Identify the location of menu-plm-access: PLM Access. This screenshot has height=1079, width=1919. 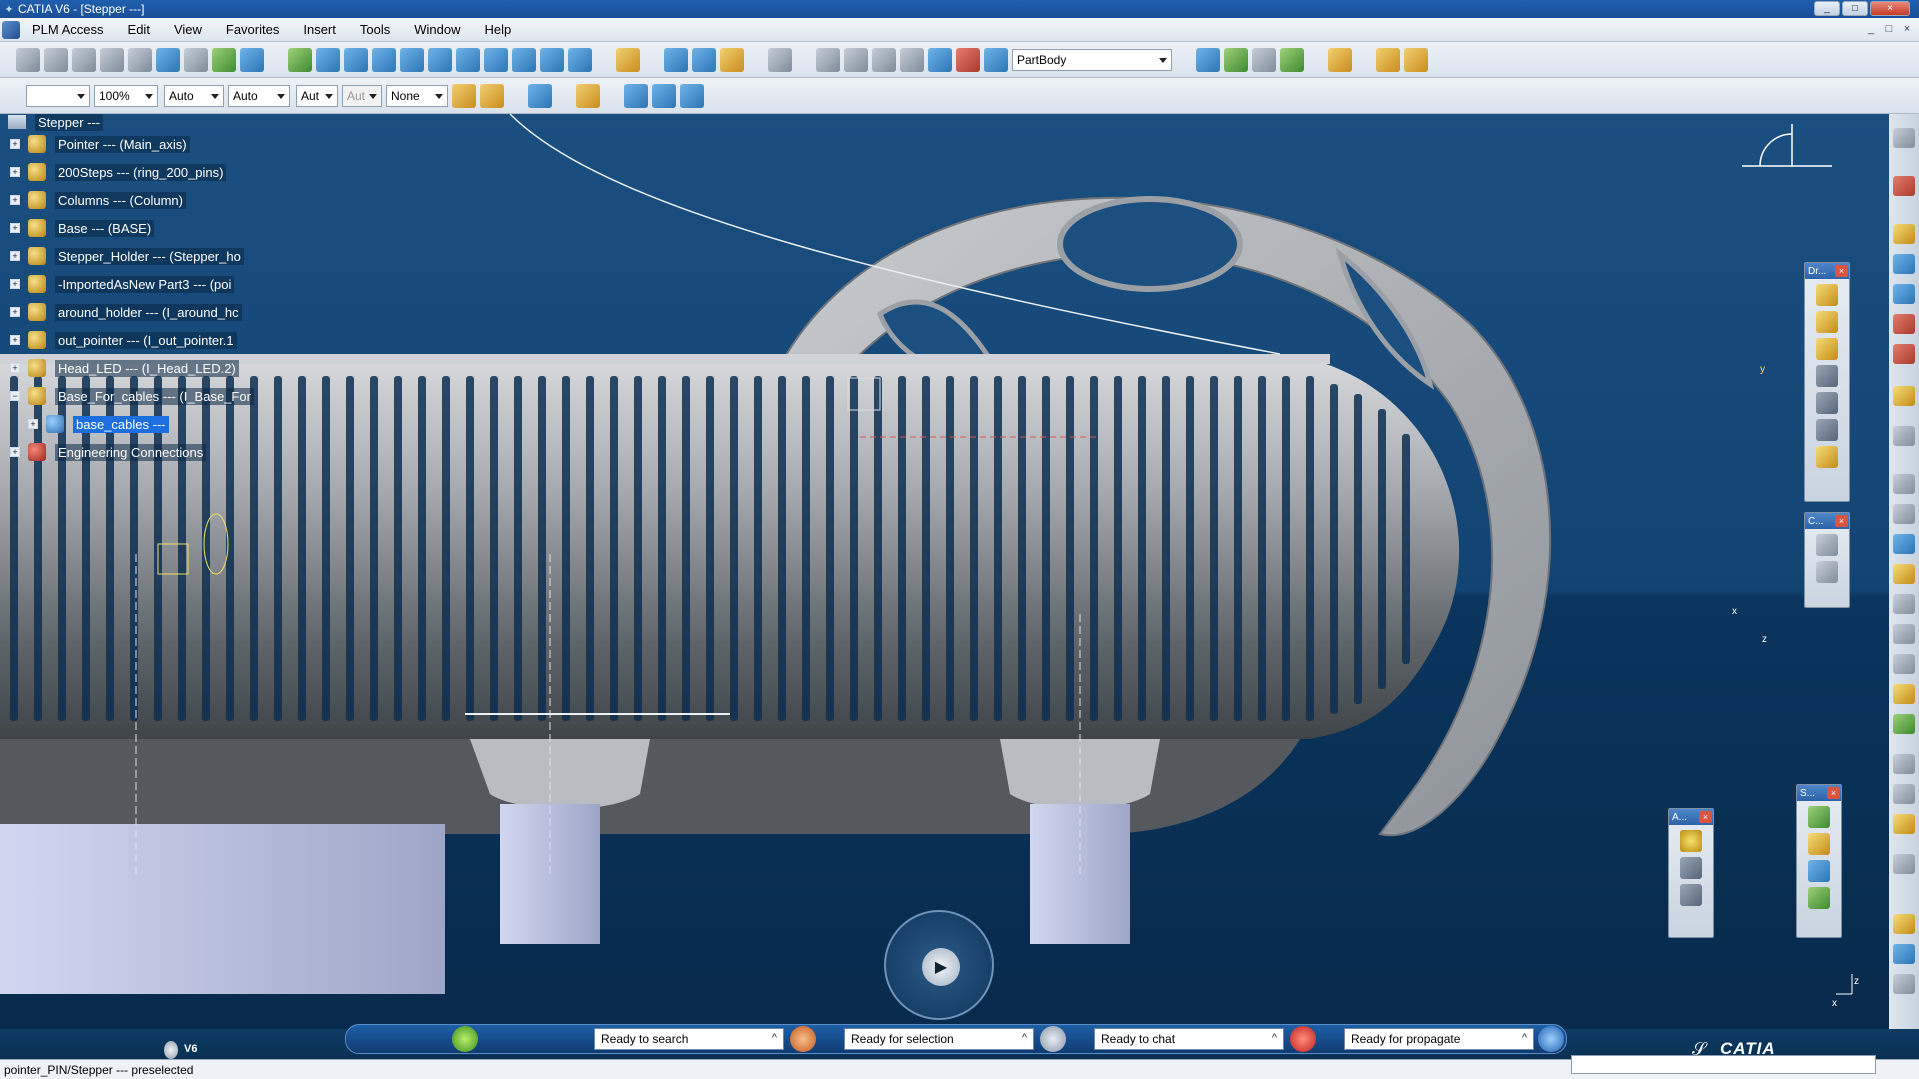
(68, 29).